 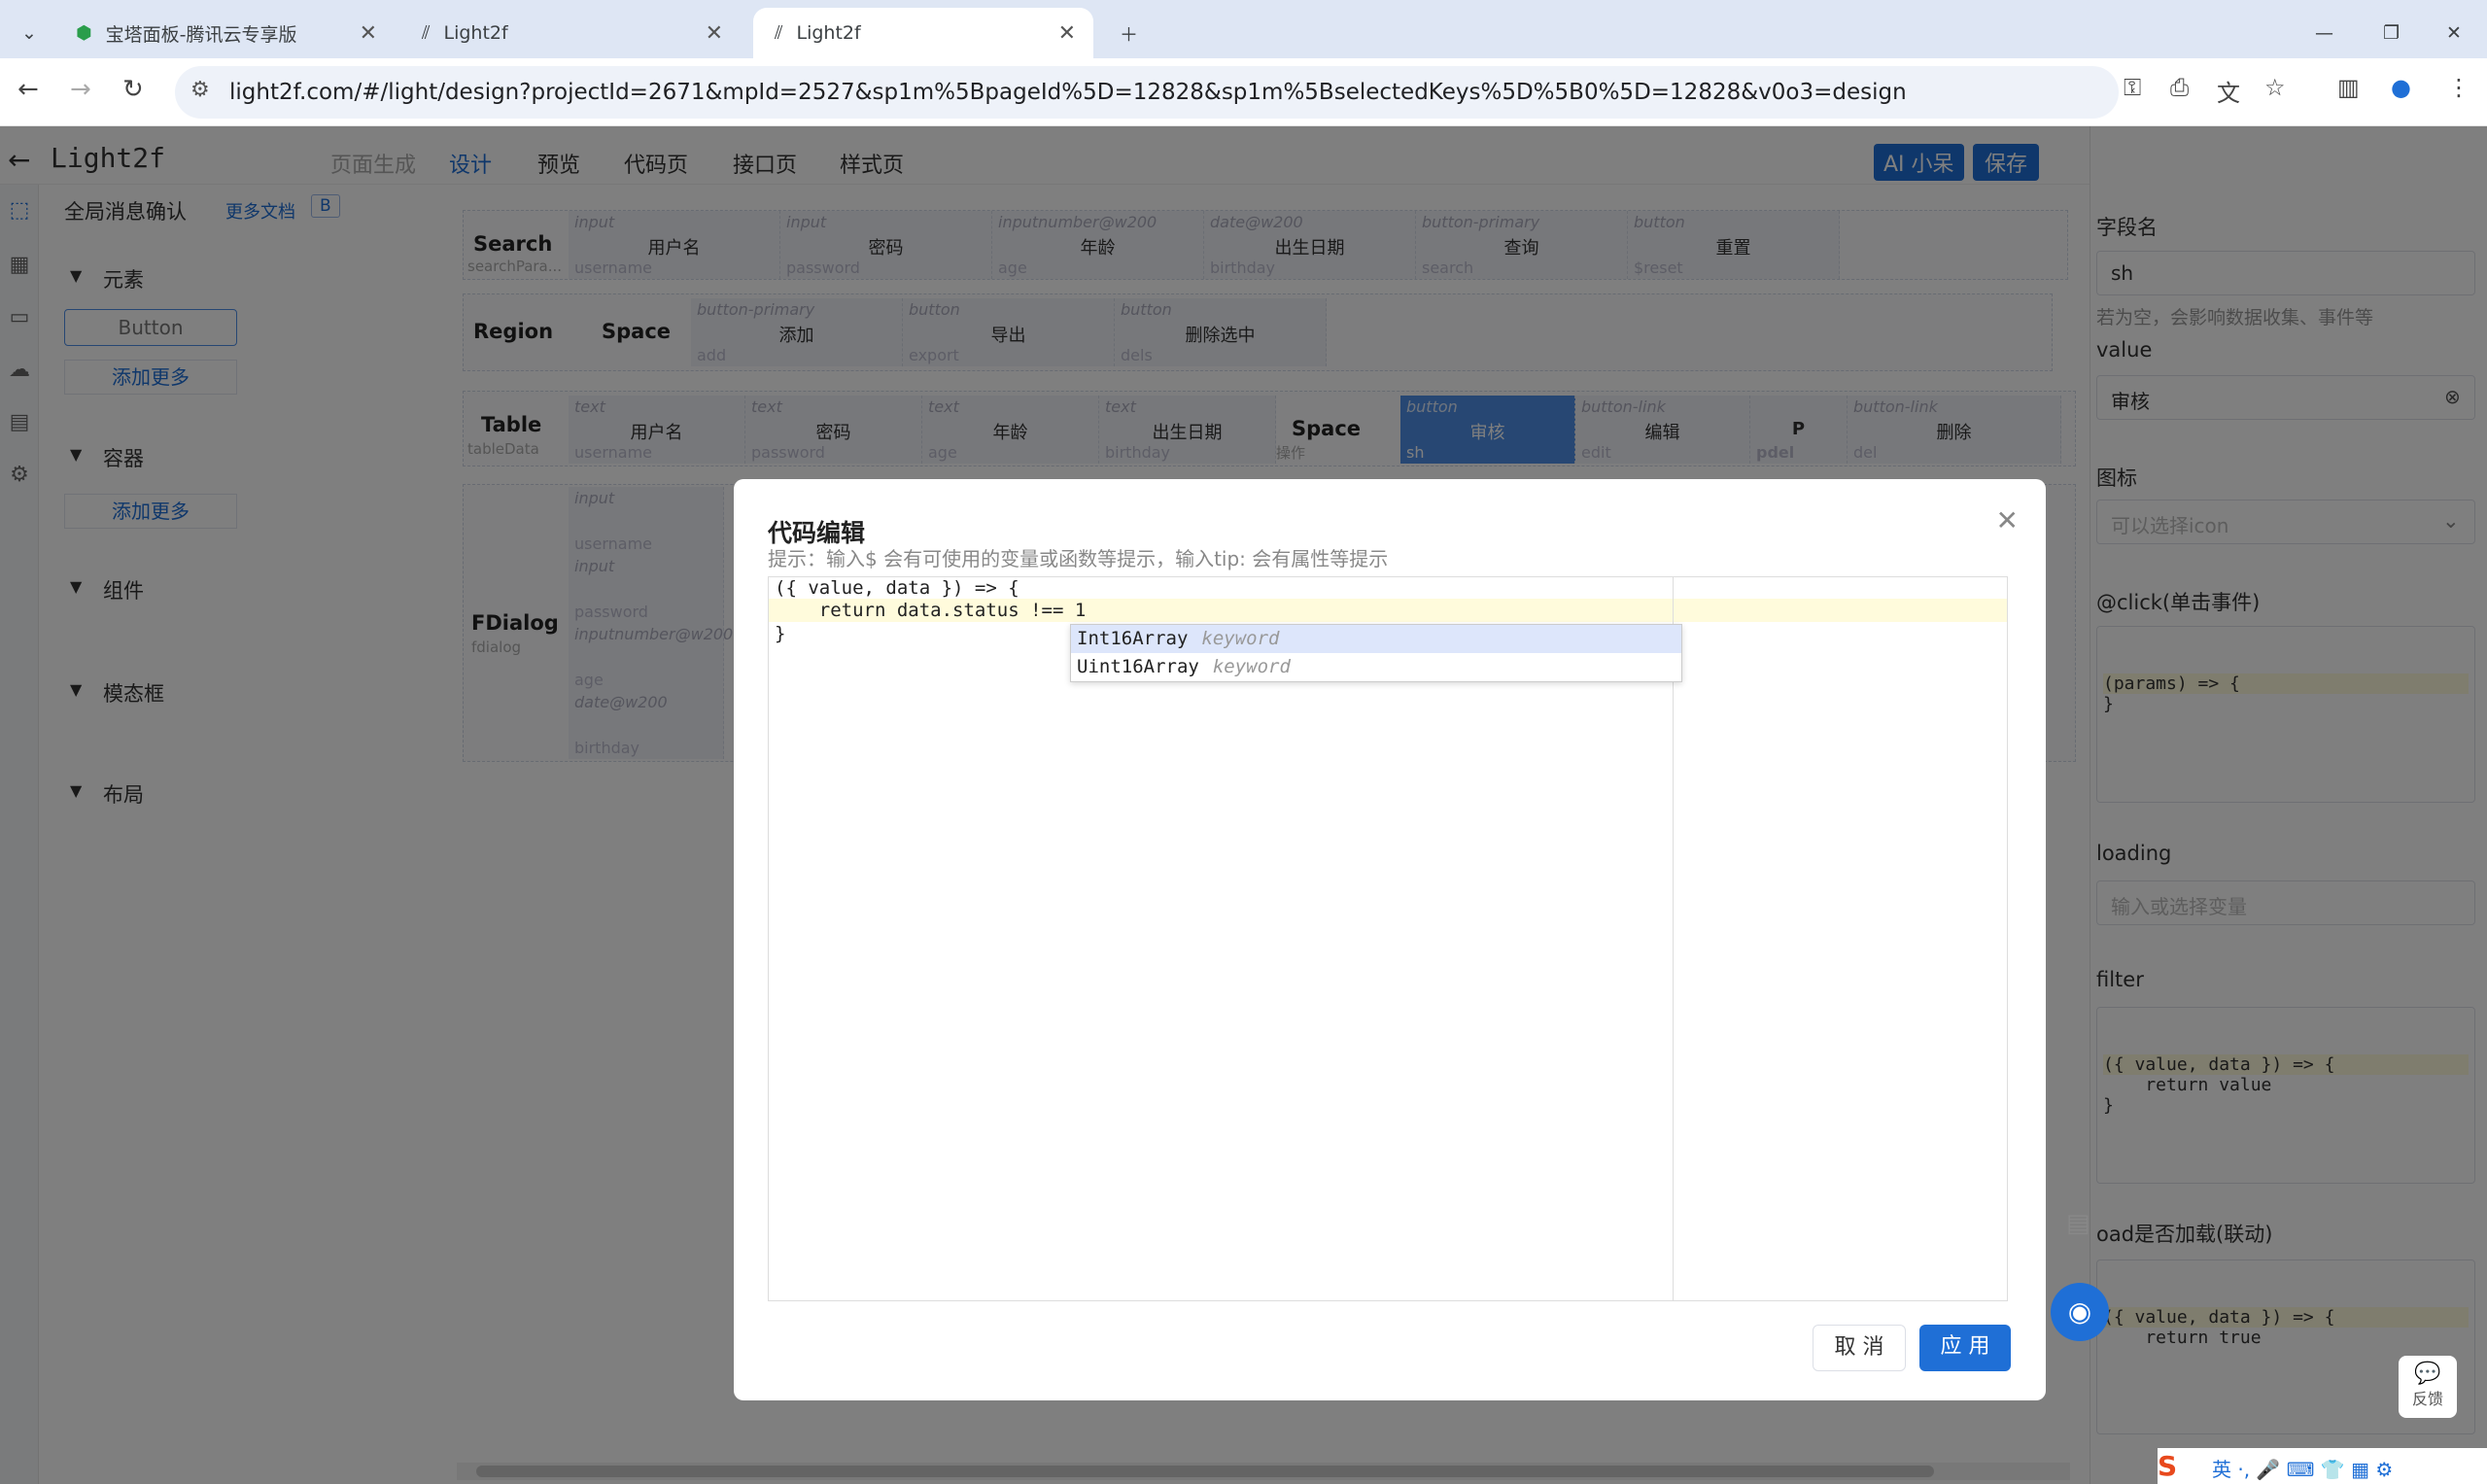 I want to click on apply-button: 应 用, so click(x=1965, y=1348).